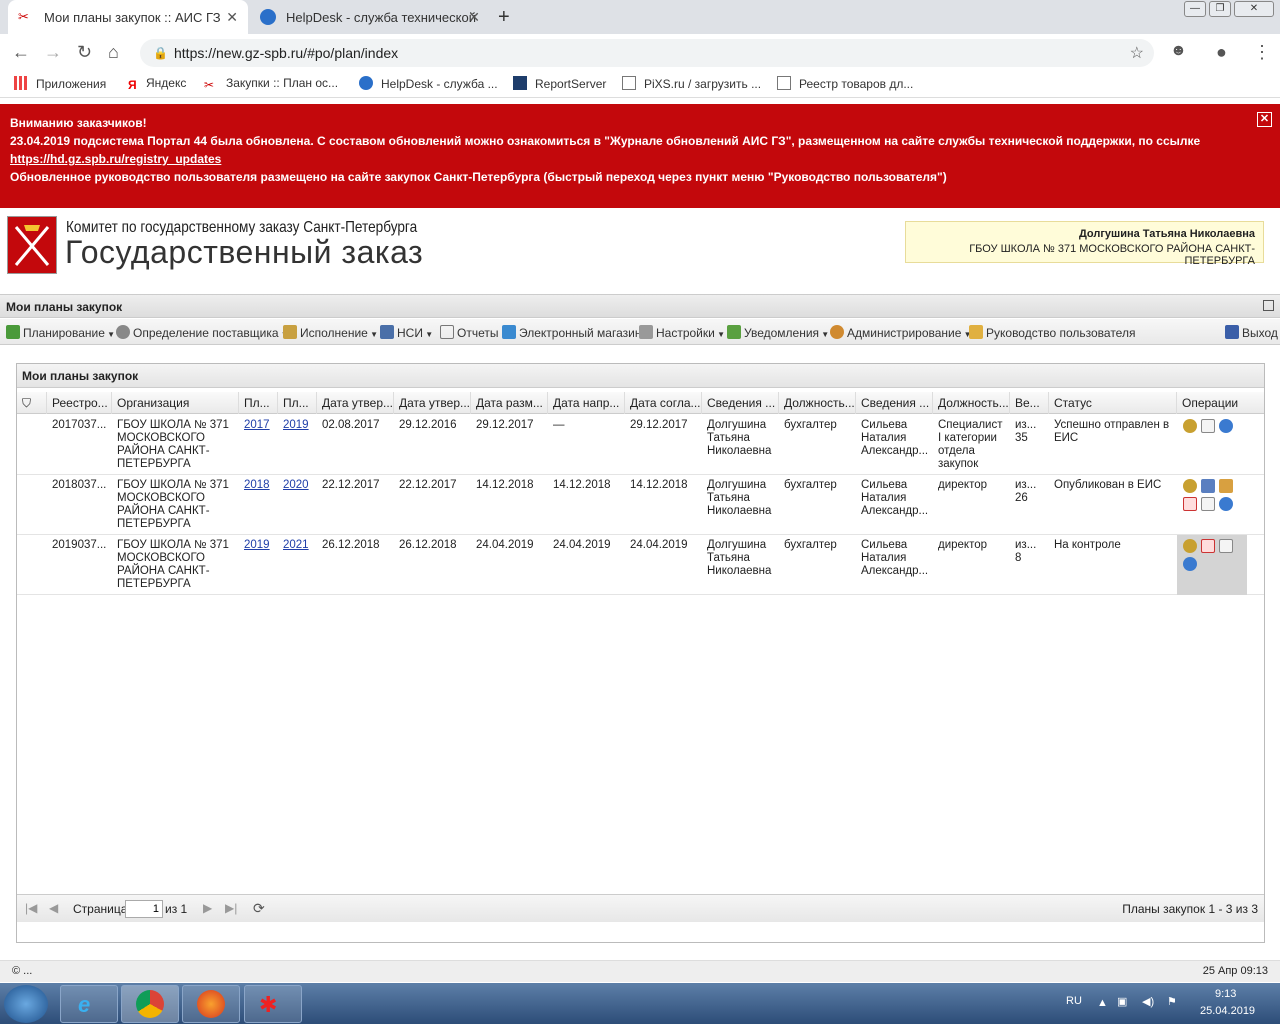 This screenshot has height=1024, width=1280. Describe the element at coordinates (259, 908) in the screenshot. I see `refresh-icon: ⟳` at that location.